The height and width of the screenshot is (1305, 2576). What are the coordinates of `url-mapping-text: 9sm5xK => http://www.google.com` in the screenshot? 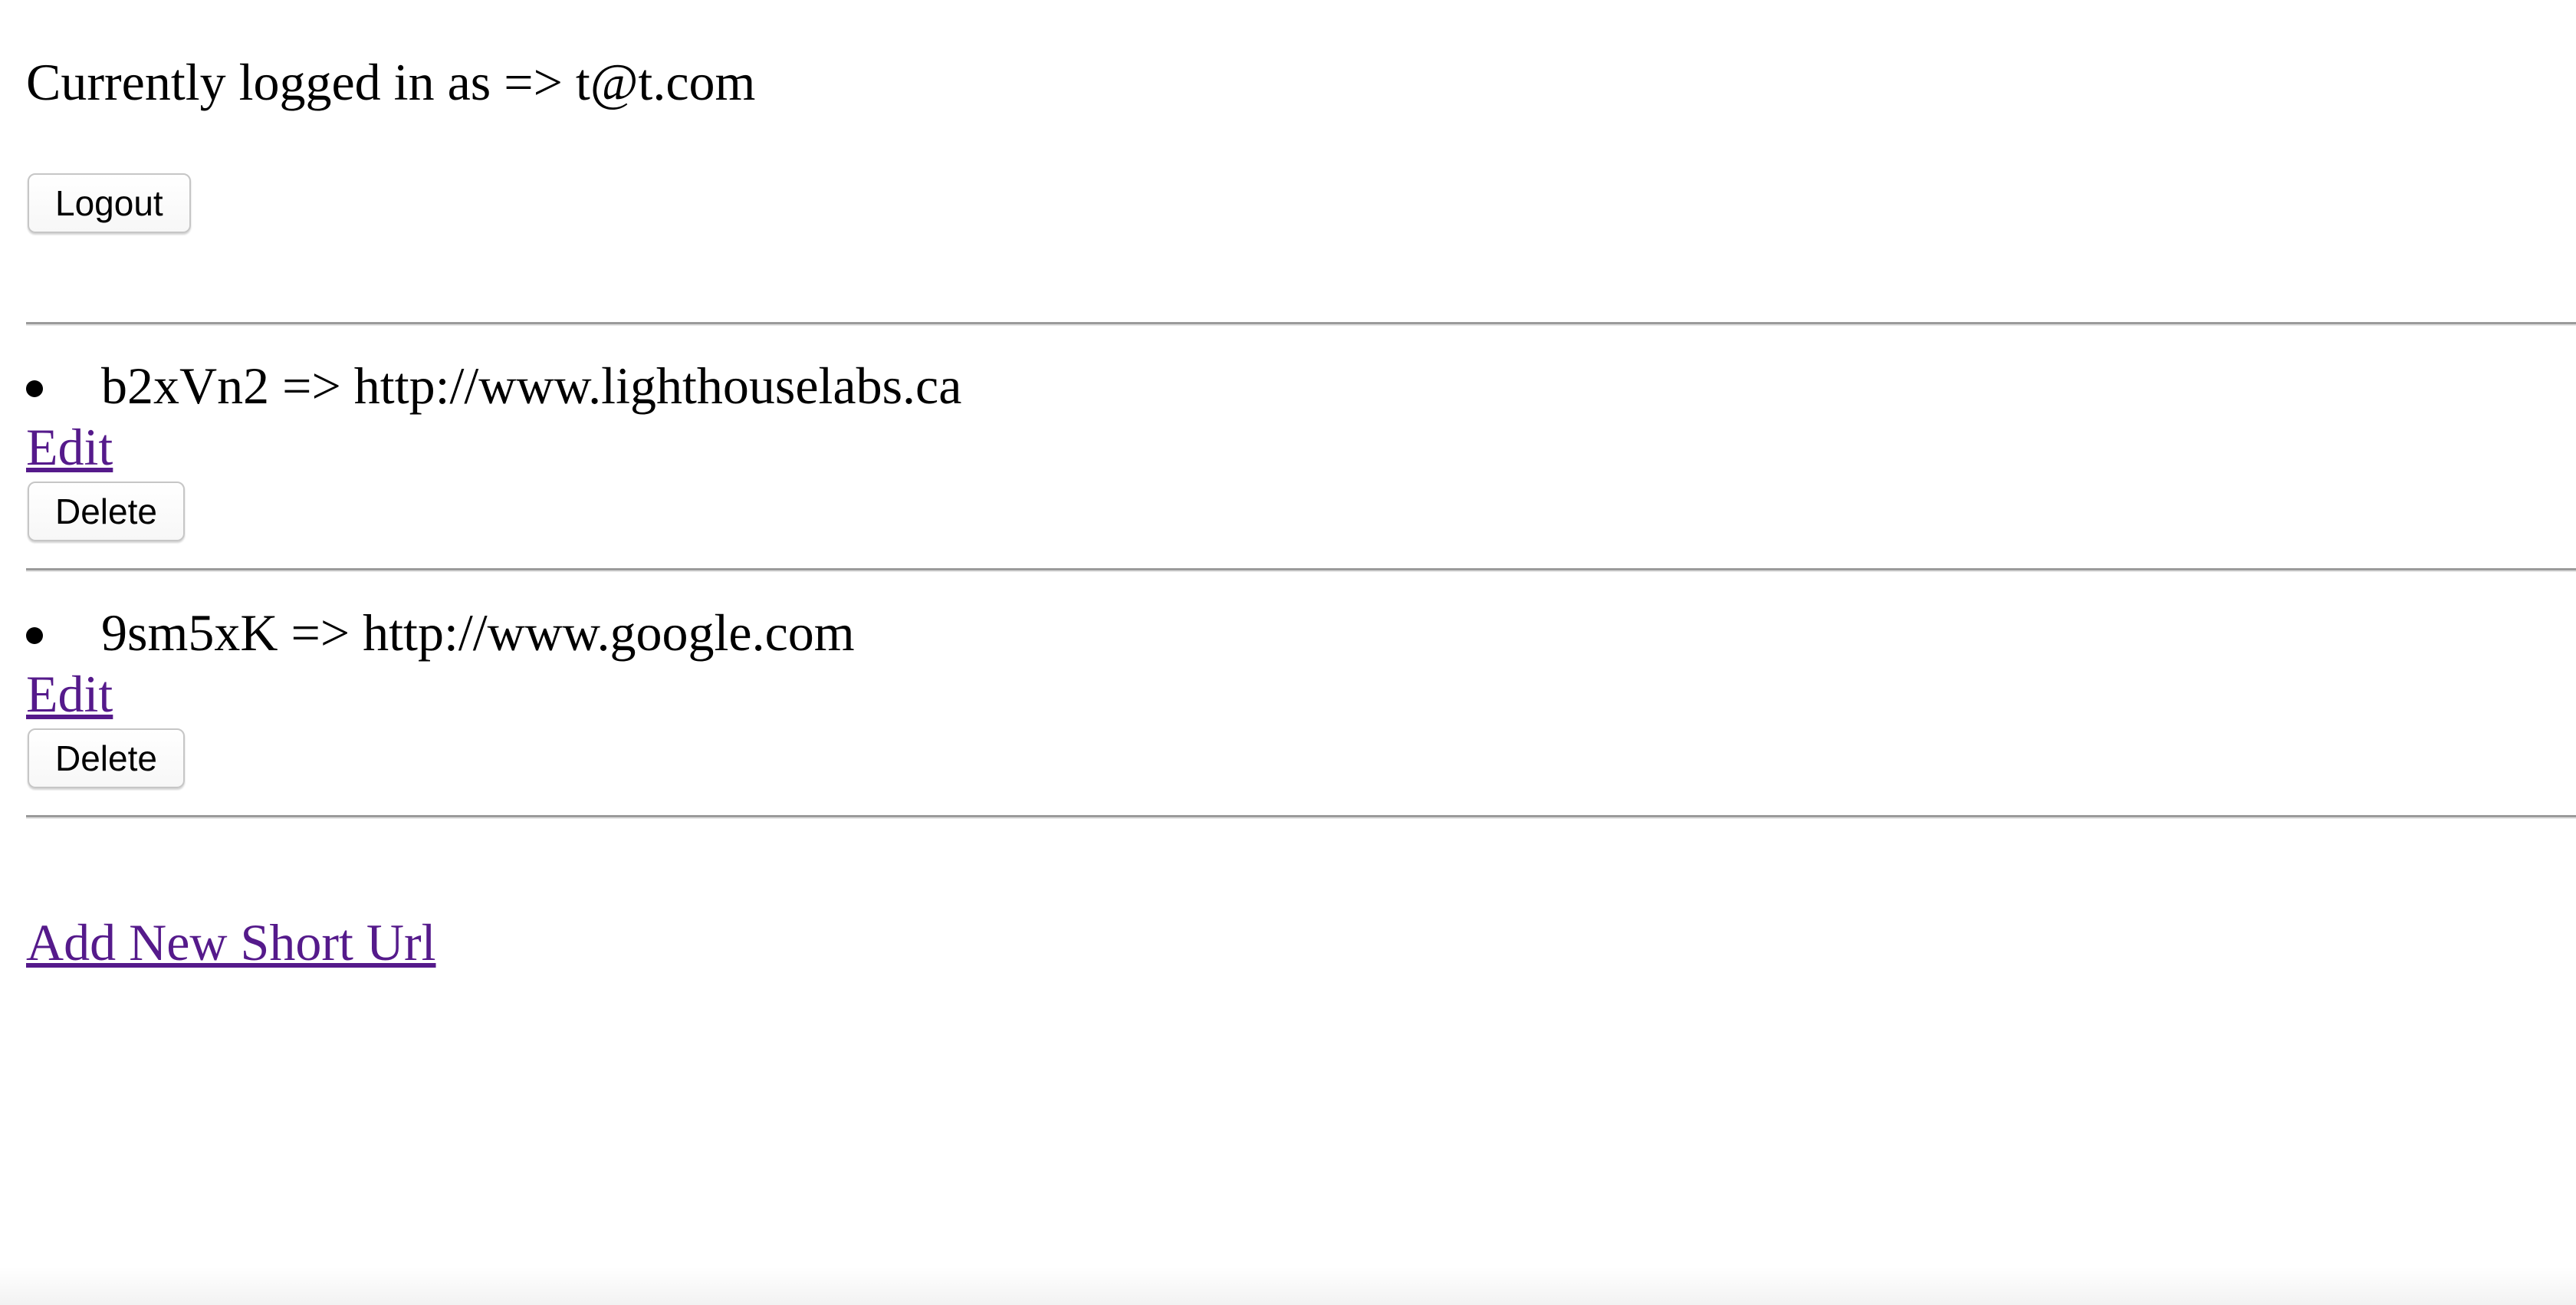 It's located at (478, 632).